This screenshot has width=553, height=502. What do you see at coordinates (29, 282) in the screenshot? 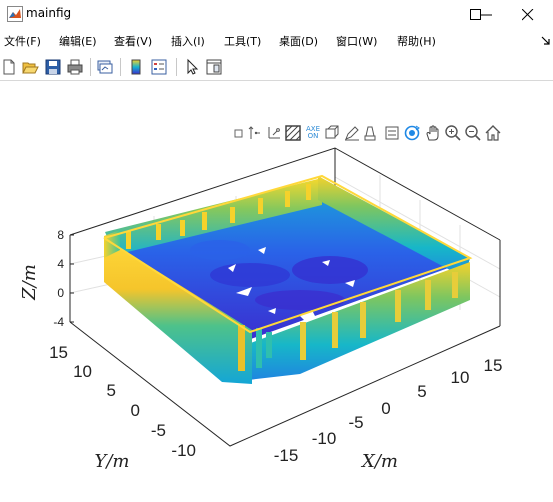
I see `z-axis-label: Z/m` at bounding box center [29, 282].